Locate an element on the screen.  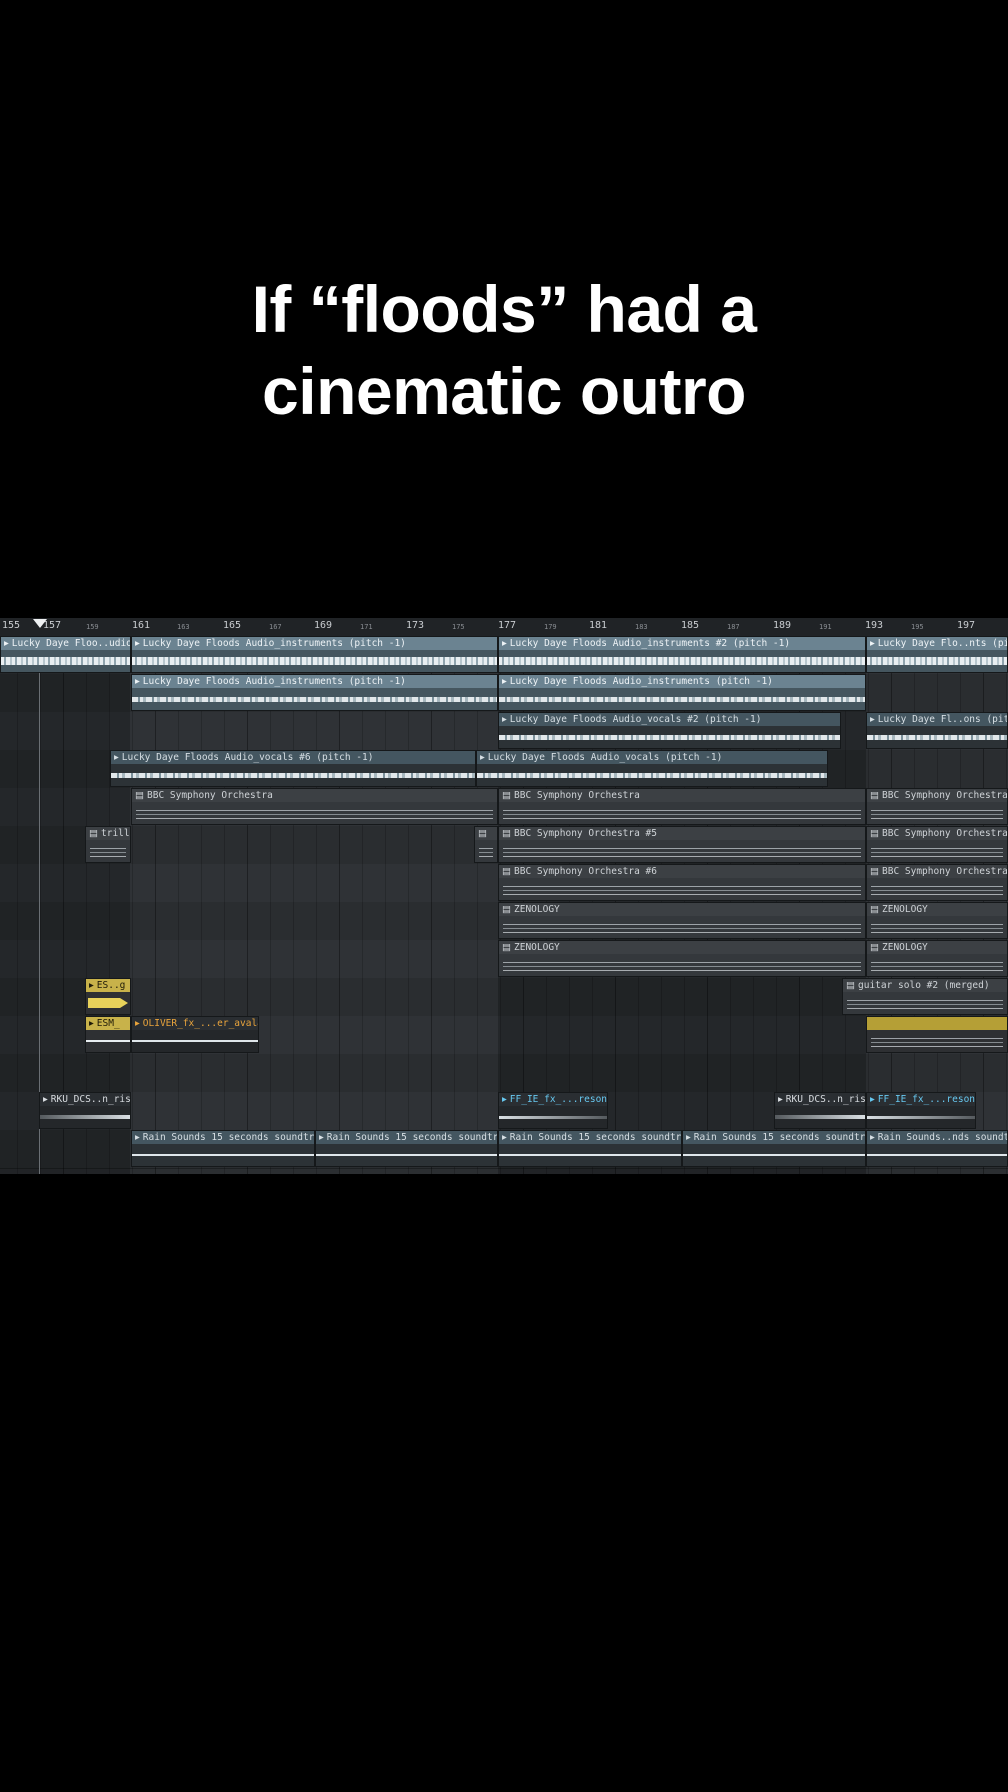
pattern-clip: ▤ trill is located at coordinates (108, 844).